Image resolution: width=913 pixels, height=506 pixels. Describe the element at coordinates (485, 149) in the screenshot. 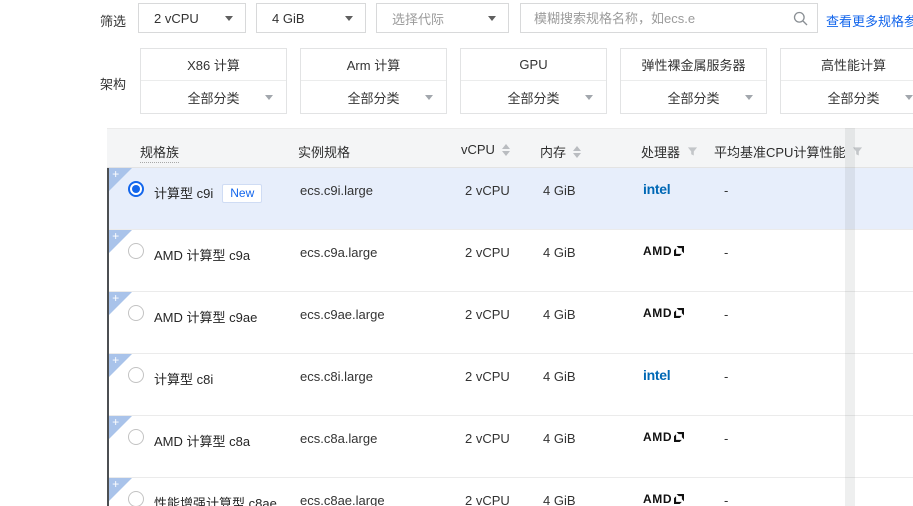

I see `col-header-vcpu: vCPU` at that location.